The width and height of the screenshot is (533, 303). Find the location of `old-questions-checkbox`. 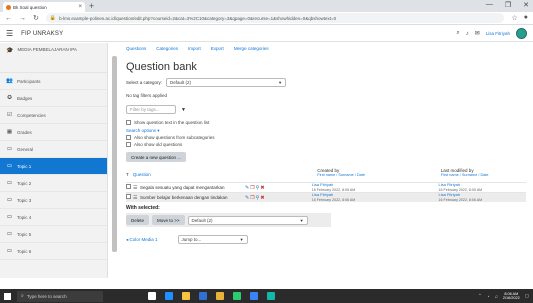

old-questions-checkbox is located at coordinates (128, 144).